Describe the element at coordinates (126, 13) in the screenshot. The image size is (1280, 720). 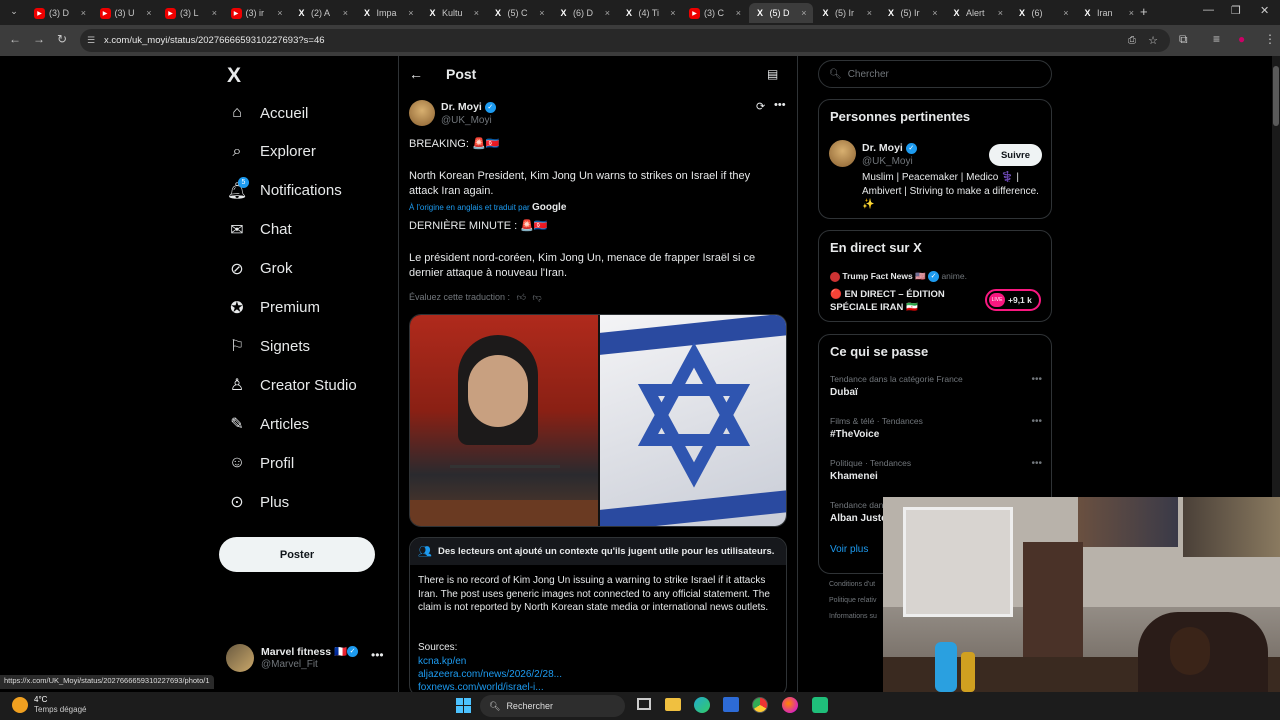
I see `browser-tab: ▶ (3) U ×` at that location.